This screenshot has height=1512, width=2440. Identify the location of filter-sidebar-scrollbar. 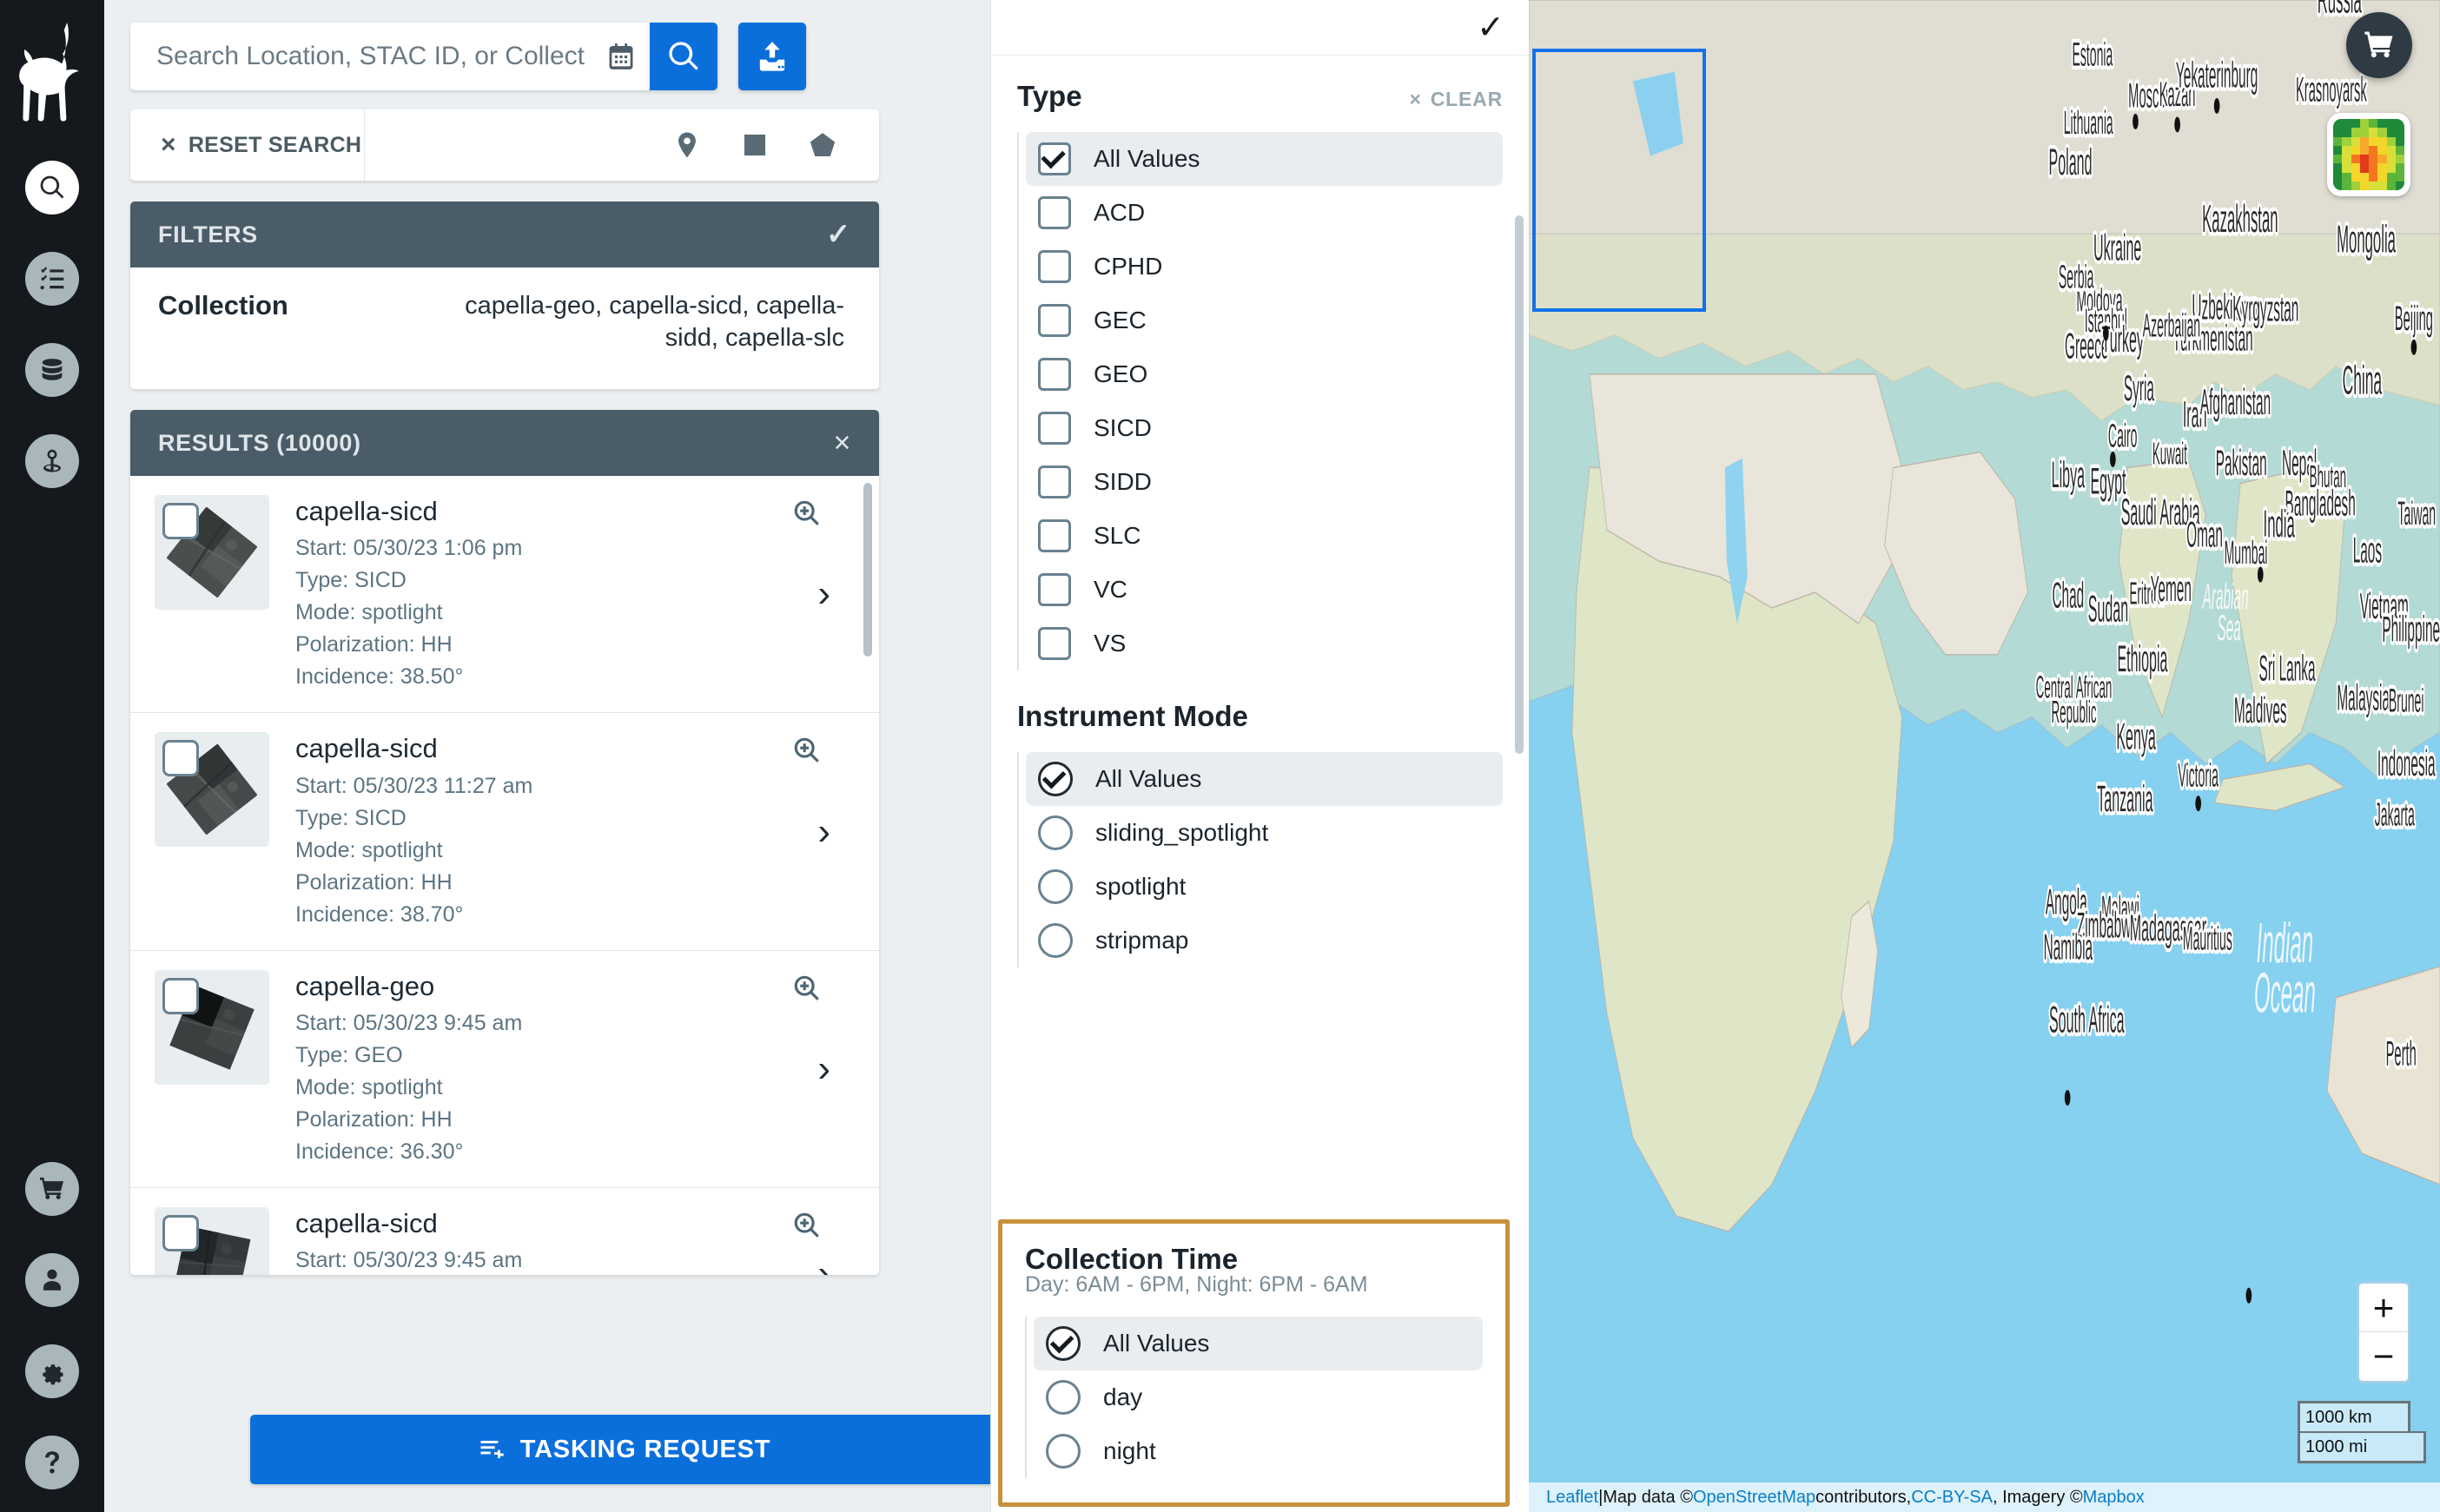
(1519, 485).